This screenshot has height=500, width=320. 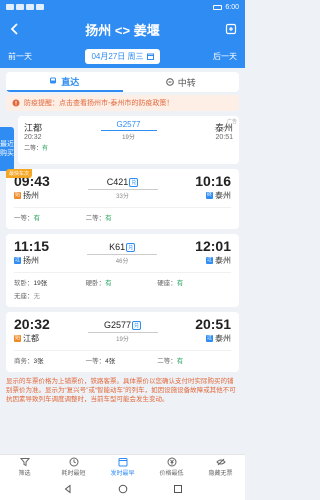 I want to click on arrival-time: 12:01, so click(x=213, y=246).